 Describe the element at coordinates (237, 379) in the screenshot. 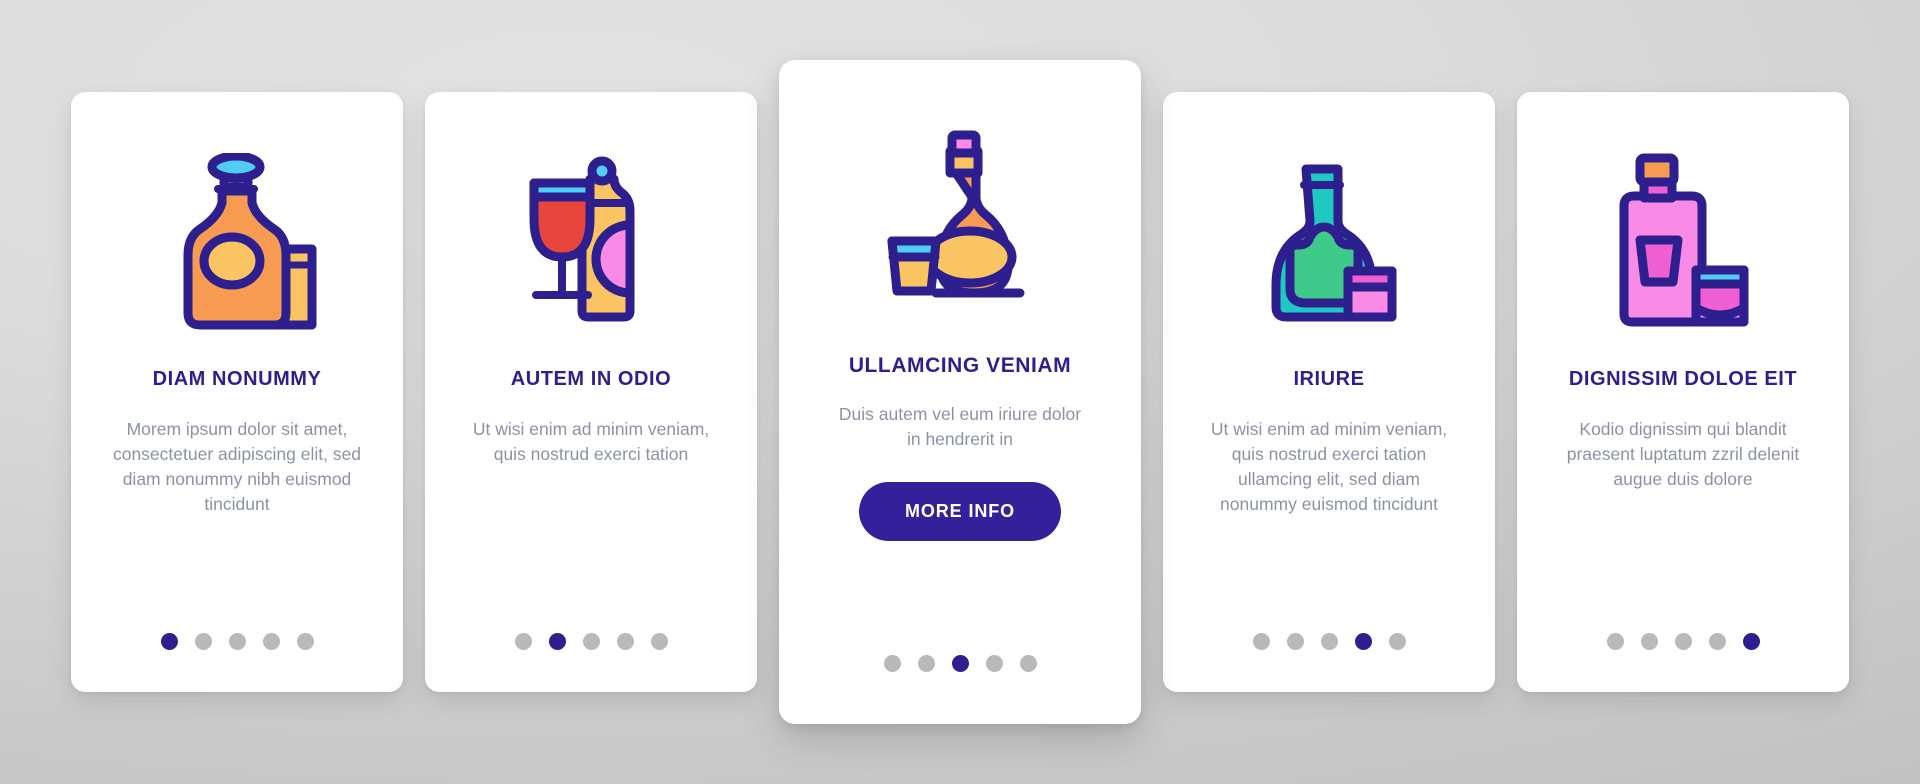

I see `card-title: DIAM NONUMMY` at that location.